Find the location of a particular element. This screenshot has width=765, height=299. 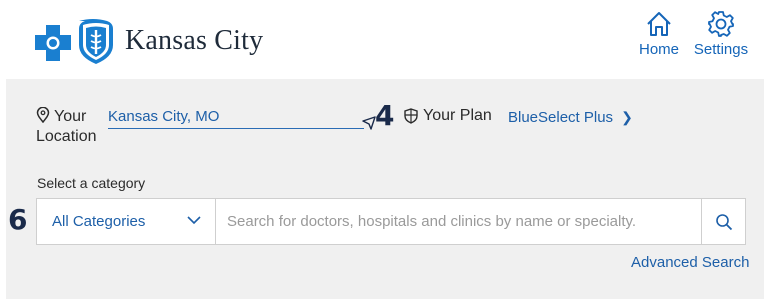

bcbs-cross-and-shield-icon is located at coordinates (74, 41).